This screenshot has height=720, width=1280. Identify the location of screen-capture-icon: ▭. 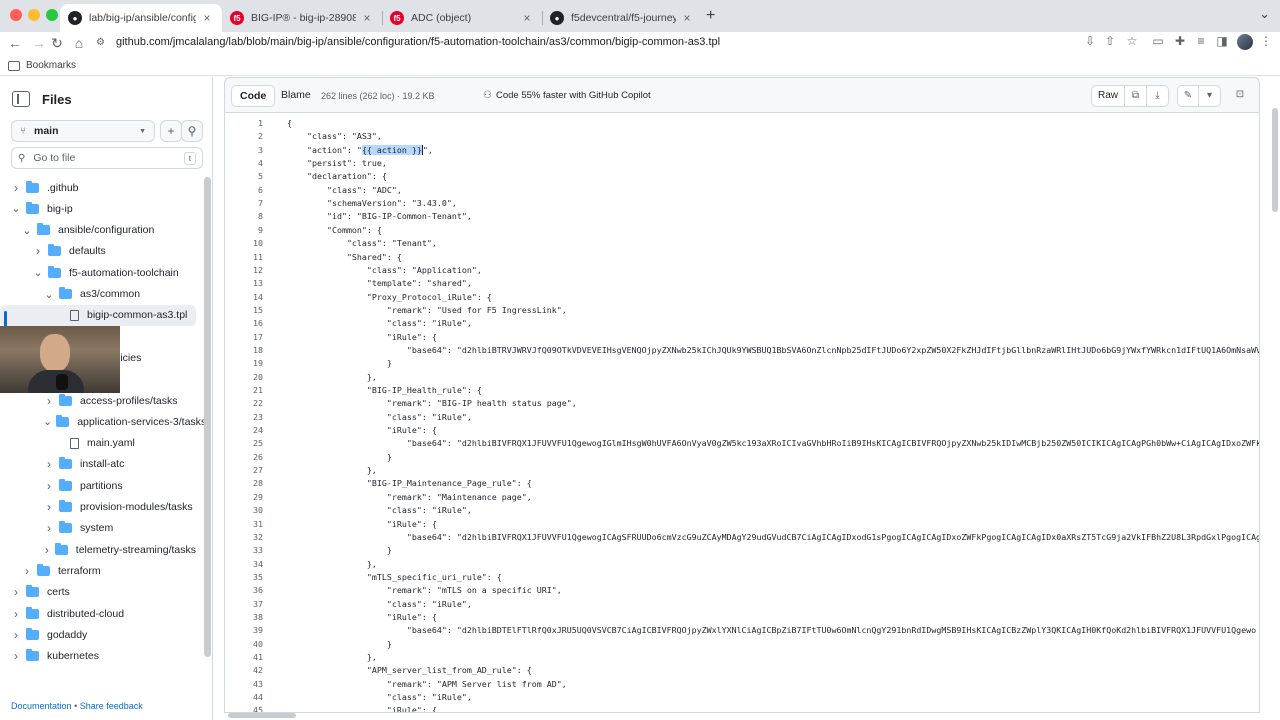
(1158, 41).